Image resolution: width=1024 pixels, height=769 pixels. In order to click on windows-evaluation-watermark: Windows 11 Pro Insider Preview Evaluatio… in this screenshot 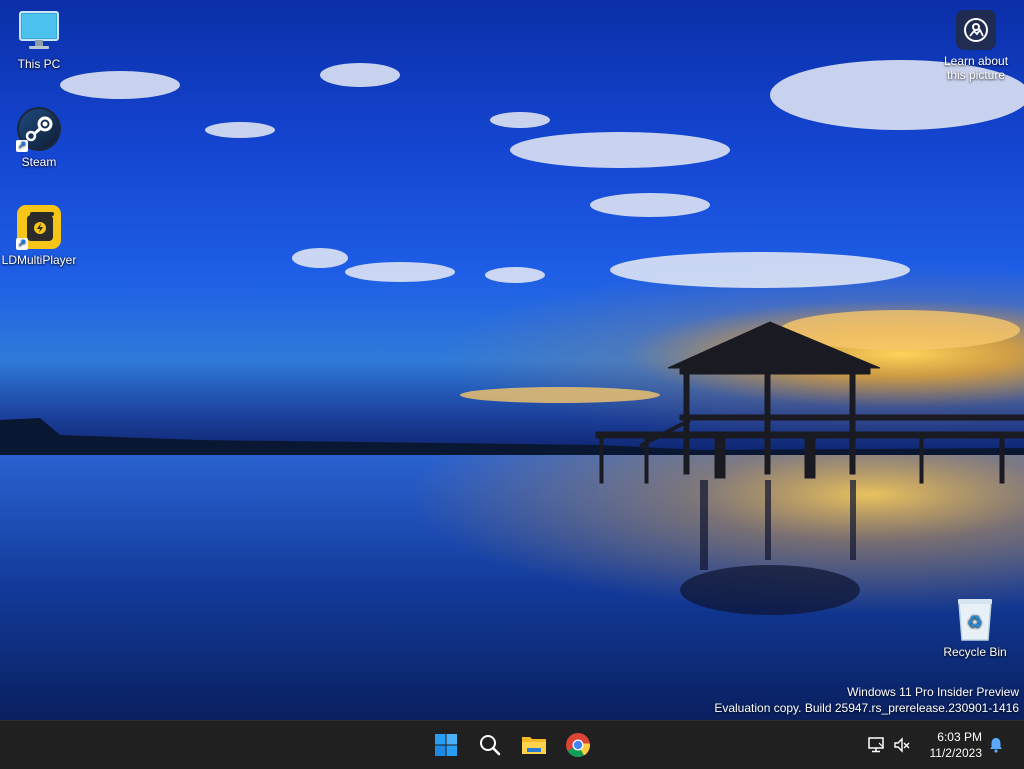, I will do `click(866, 700)`.